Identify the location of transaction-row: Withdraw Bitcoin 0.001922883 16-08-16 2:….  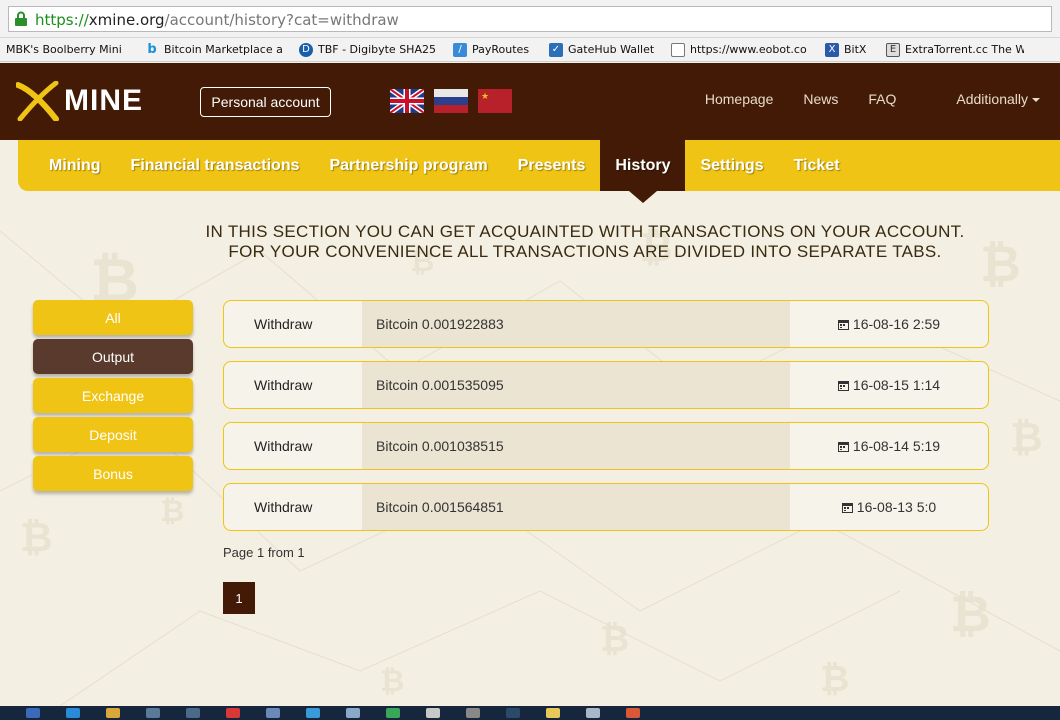
(606, 324).